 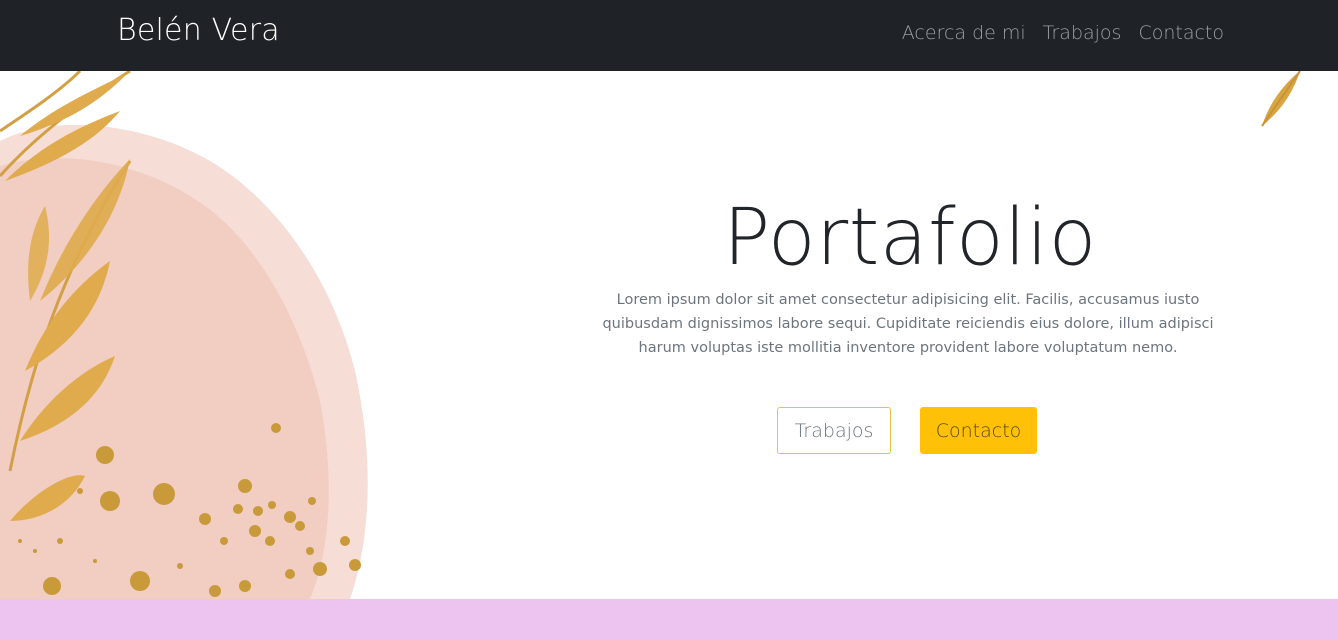 What do you see at coordinates (910, 238) in the screenshot?
I see `page-title: Portafolio` at bounding box center [910, 238].